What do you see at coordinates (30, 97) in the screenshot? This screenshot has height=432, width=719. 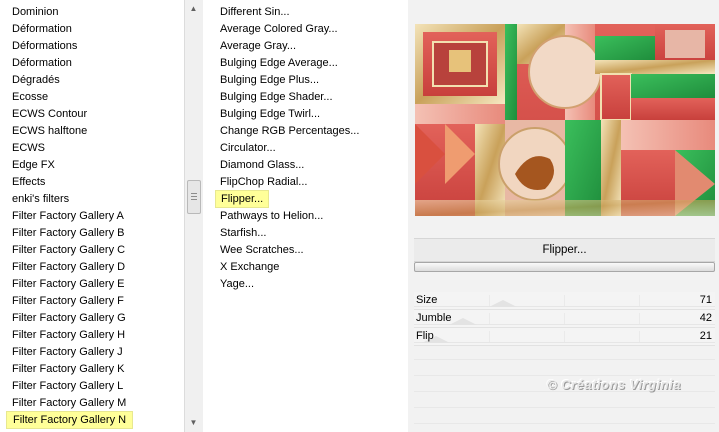 I see `category-item: Ecosse` at bounding box center [30, 97].